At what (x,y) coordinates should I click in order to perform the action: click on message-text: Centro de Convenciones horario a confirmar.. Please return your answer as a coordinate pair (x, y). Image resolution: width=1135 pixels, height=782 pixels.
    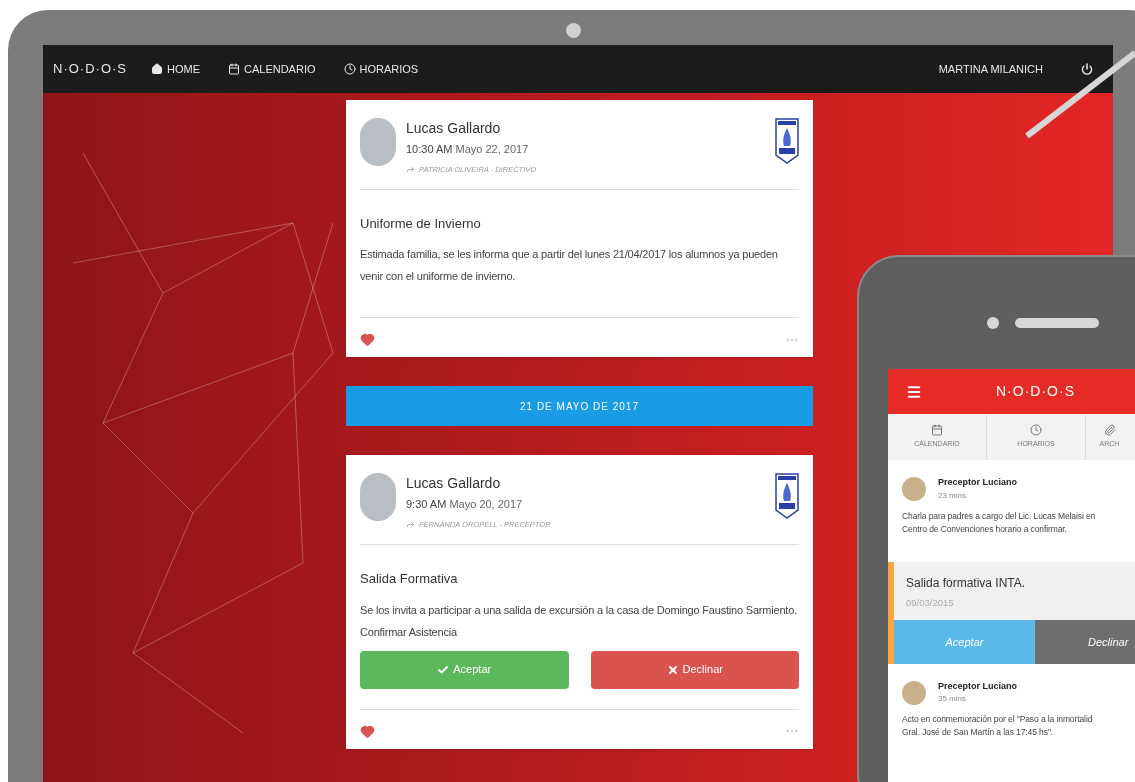
    Looking at the image, I should click on (985, 529).